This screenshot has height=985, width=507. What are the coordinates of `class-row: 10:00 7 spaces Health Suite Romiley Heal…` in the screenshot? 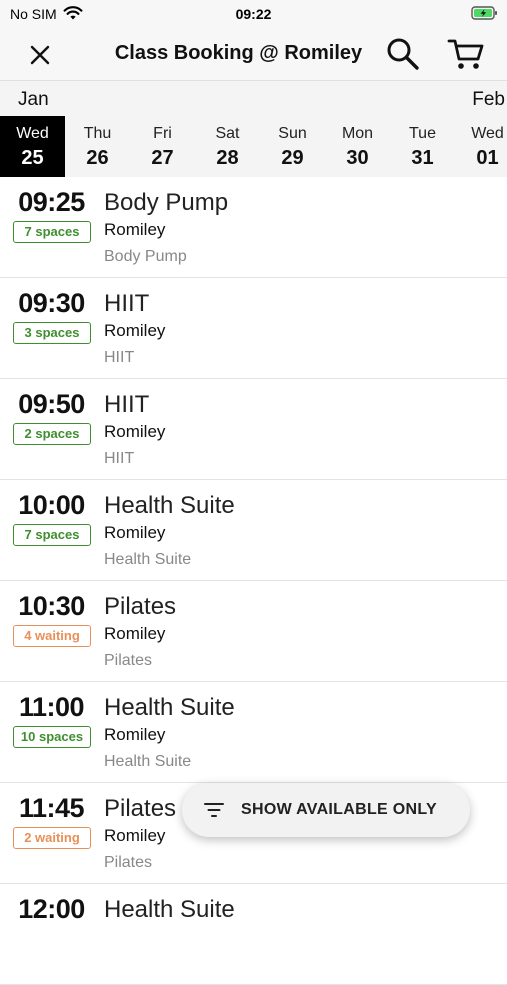 It's located at (253, 530).